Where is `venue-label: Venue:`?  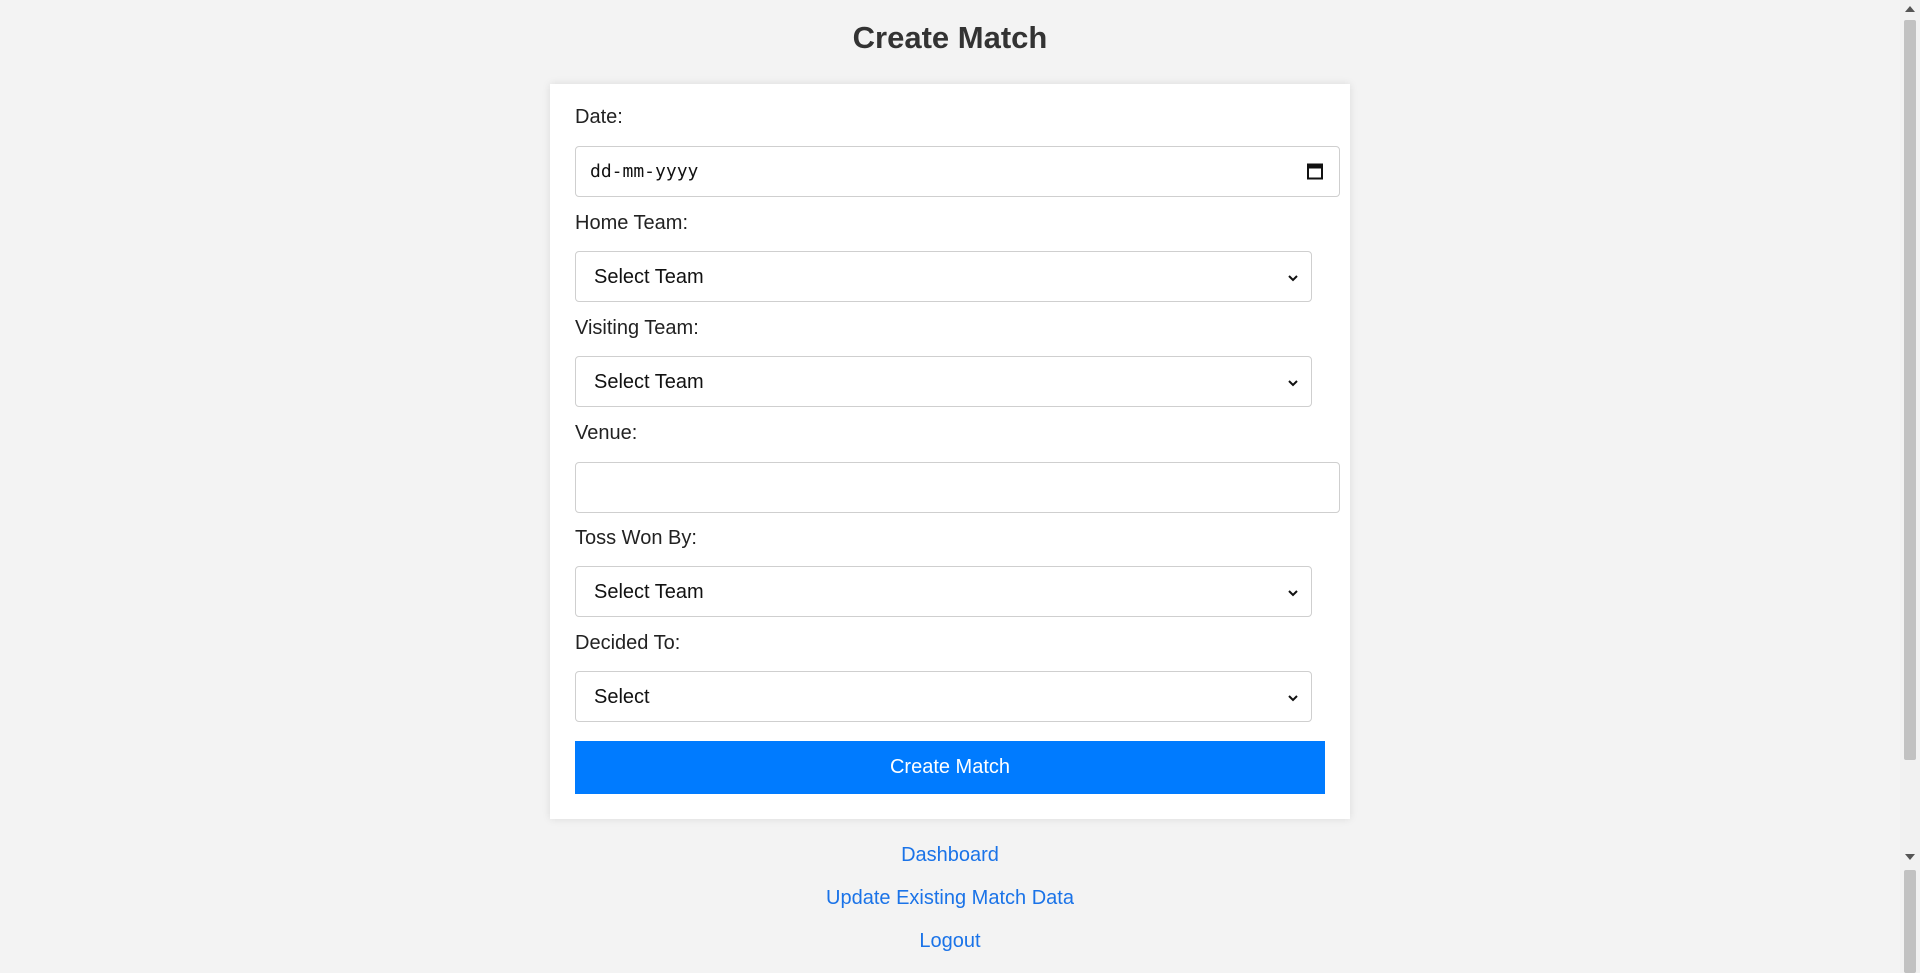 venue-label: Venue: is located at coordinates (606, 433).